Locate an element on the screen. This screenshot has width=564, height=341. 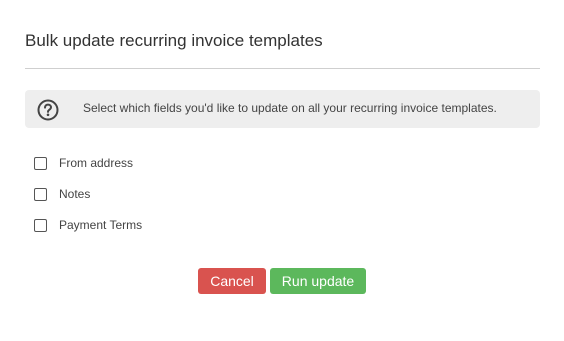
run-update-button: Run update is located at coordinates (318, 281).